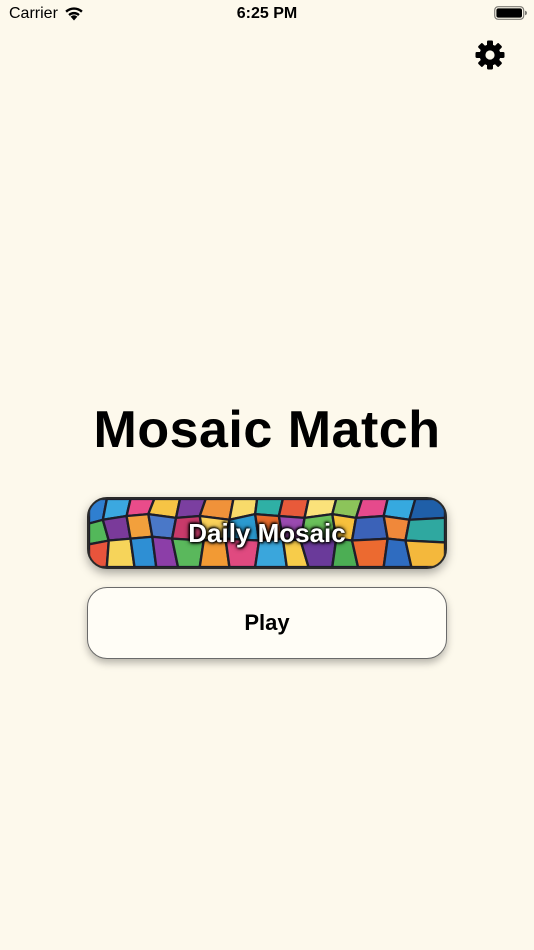  I want to click on status-bar: Carrier 6:25 PM, so click(267, 14).